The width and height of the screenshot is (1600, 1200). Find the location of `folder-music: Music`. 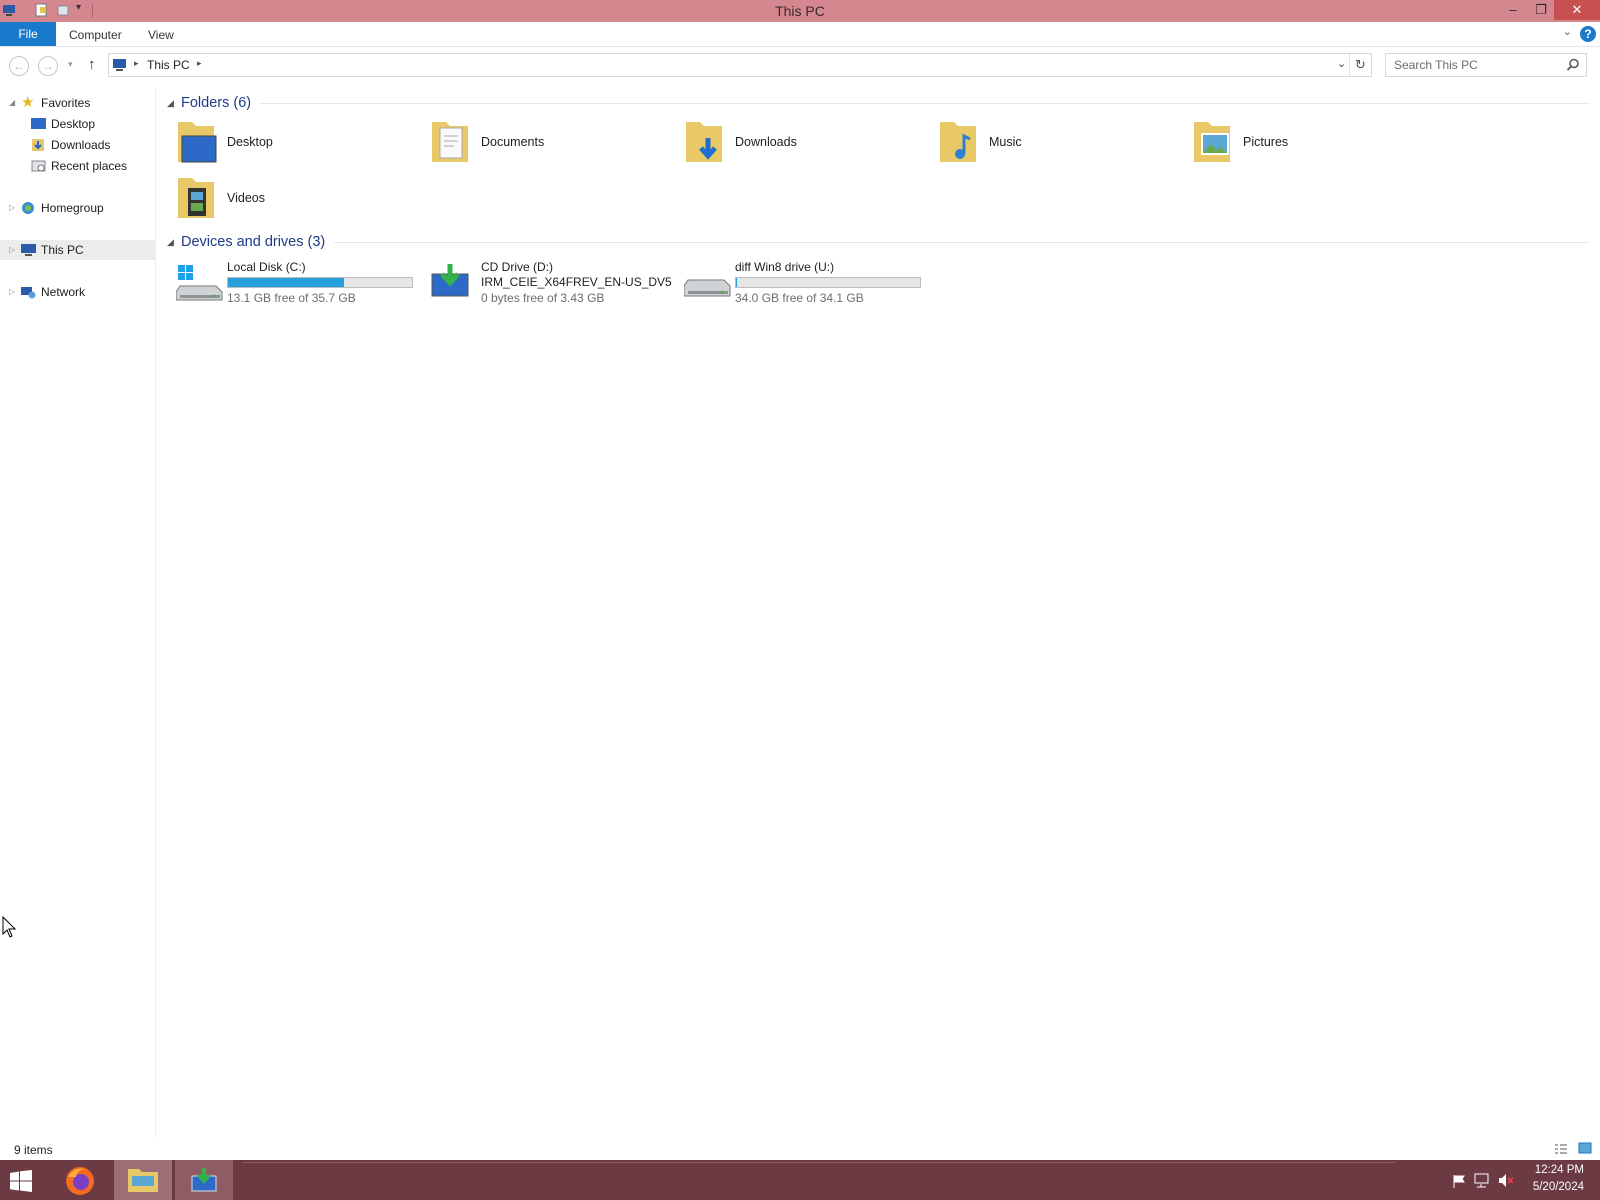

folder-music: Music is located at coordinates (1063, 144).